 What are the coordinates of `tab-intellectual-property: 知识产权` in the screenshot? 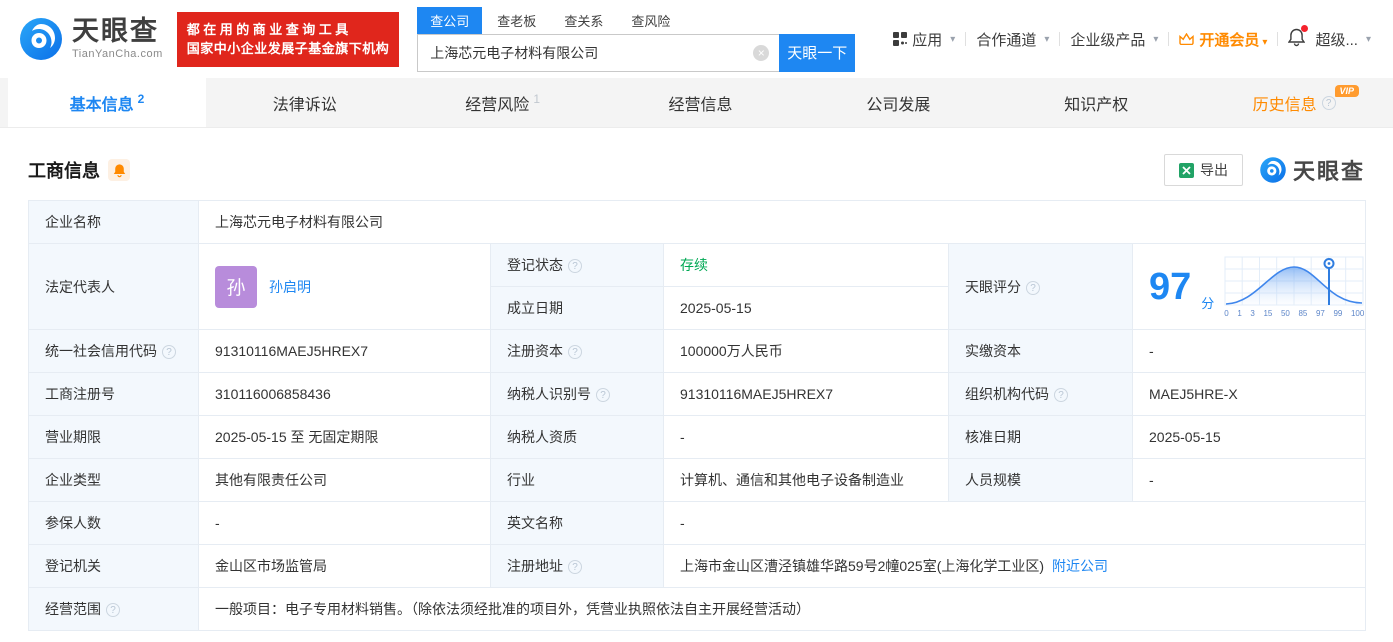 It's located at (1096, 102).